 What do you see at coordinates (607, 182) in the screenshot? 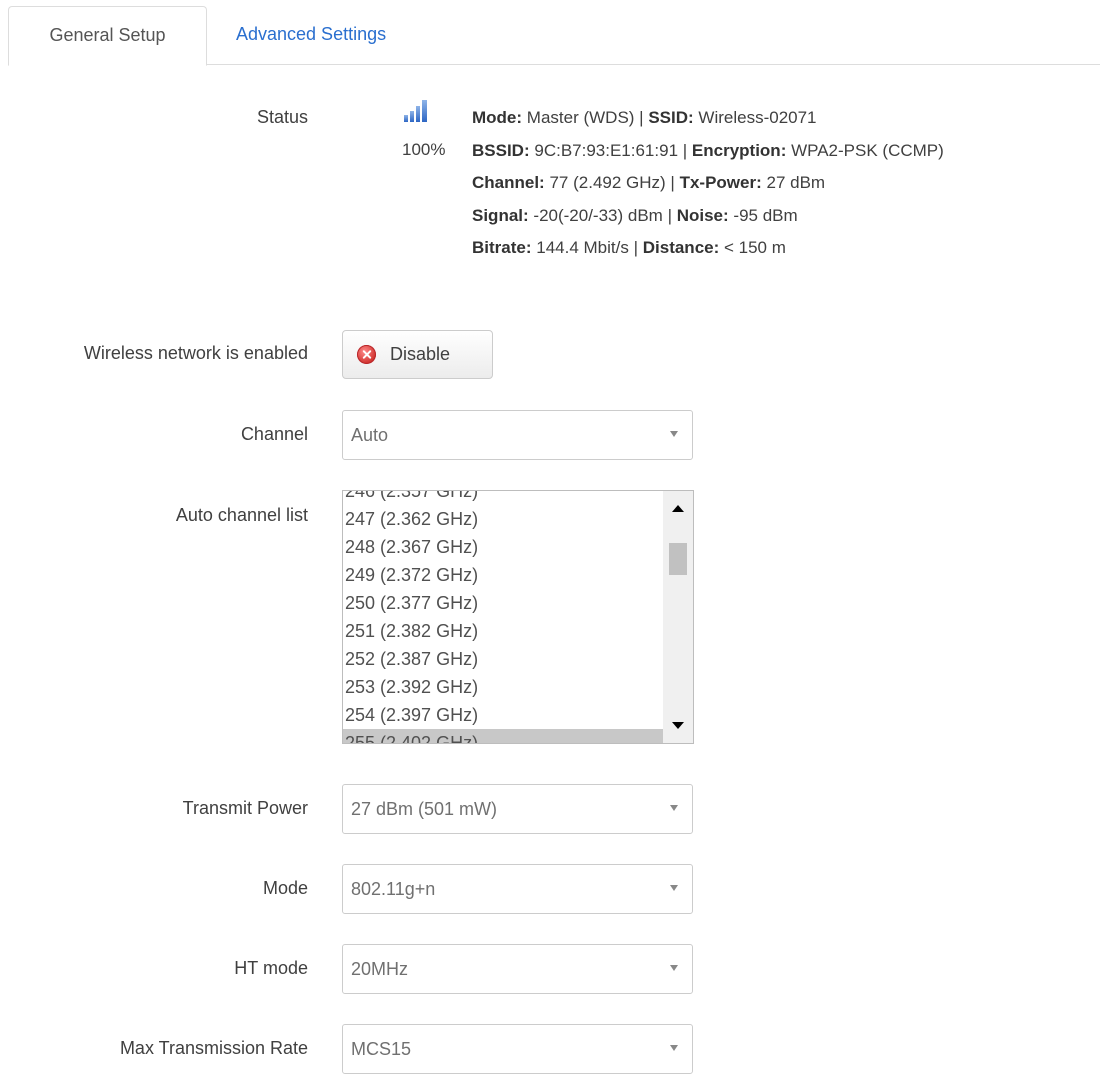
I see `channel-status-value: 77 (2.492 GHz)` at bounding box center [607, 182].